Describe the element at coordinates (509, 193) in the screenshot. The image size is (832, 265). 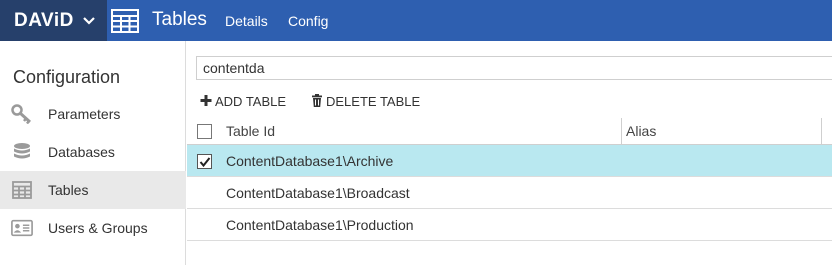
I see `table-row: ContentDatabase1\Broadcast` at that location.